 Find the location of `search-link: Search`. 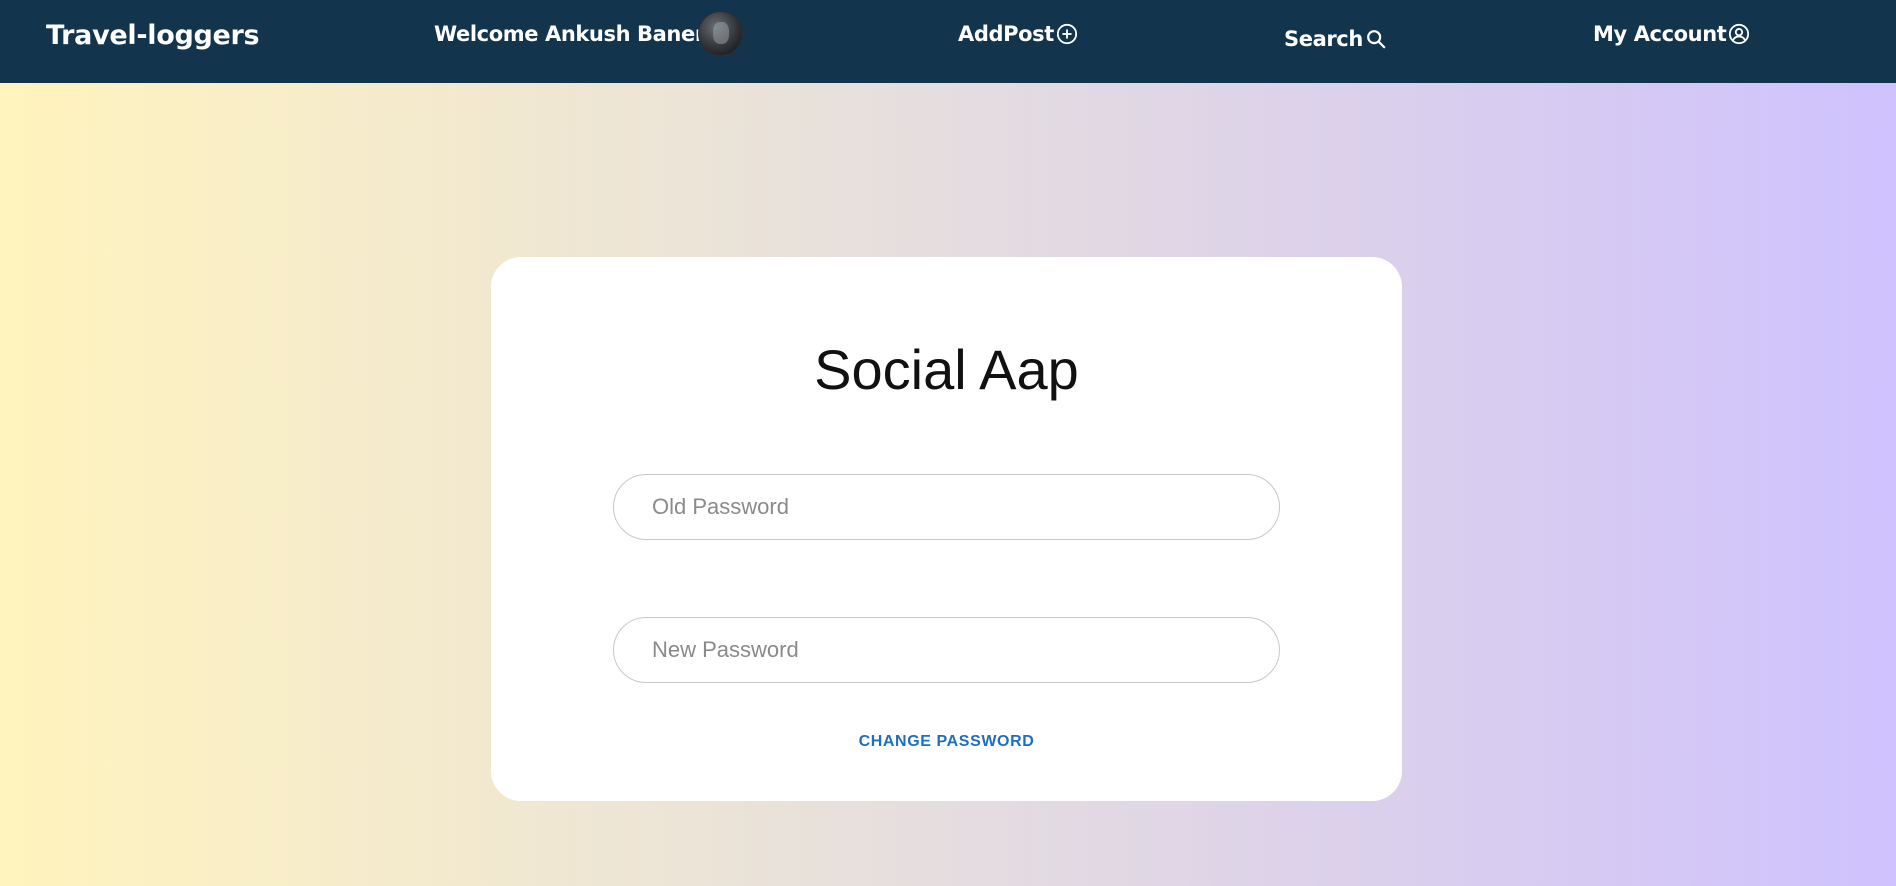

search-link: Search is located at coordinates (1335, 39).